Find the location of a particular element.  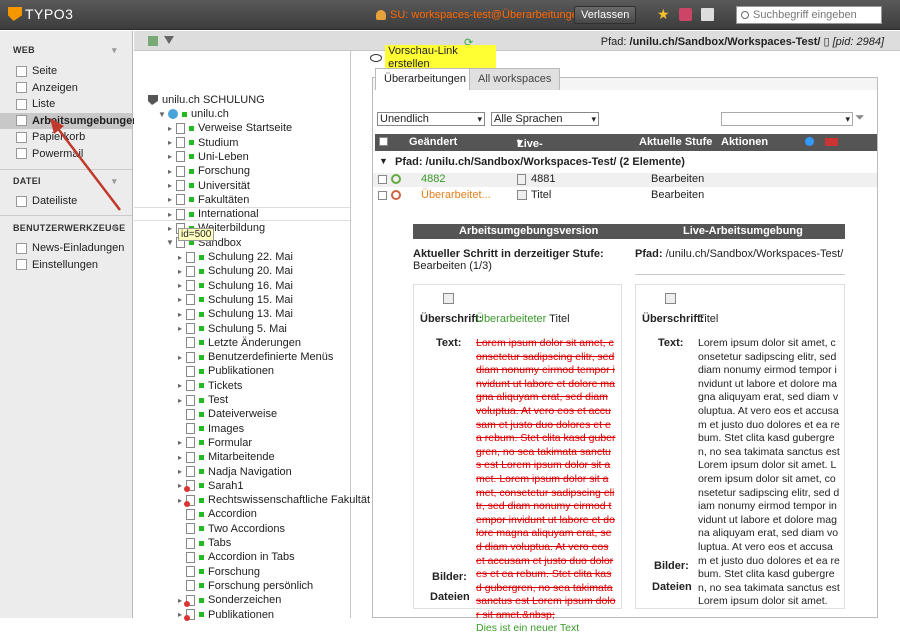

tree-item: ▸ Weiterbildung is located at coordinates (242, 228).